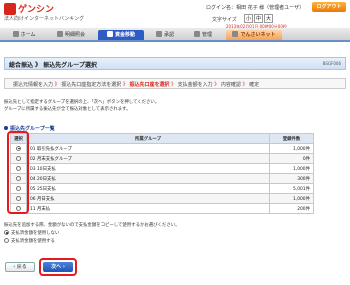 This screenshot has height=285, width=350. I want to click on table-row: 06 月日支払 1,000件, so click(162, 198).